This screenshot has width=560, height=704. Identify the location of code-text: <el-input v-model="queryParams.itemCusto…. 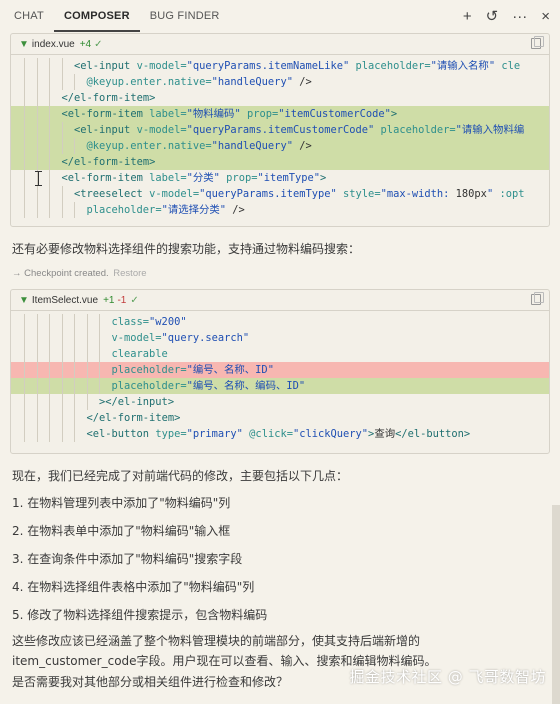
(299, 130).